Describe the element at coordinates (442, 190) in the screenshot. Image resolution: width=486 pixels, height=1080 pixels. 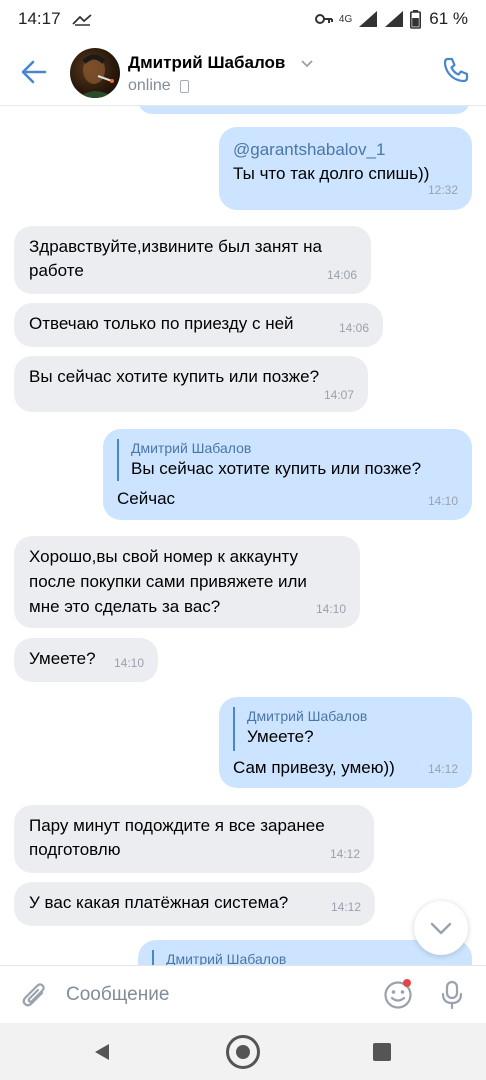
I see `message-time: 12:32` at that location.